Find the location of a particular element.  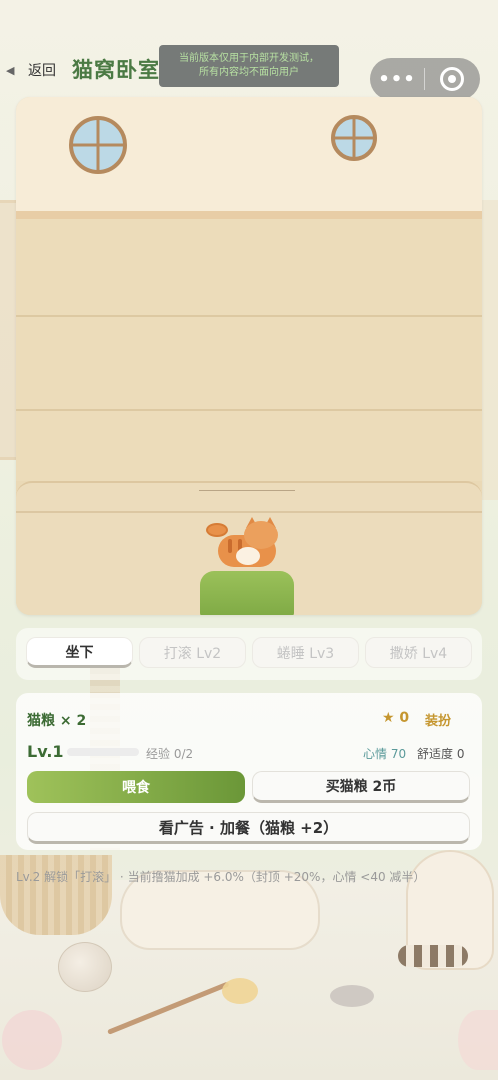

dev-notice-toast: 当前版本仅用于内部开发测试， 所有内容均不面向用户 is located at coordinates (249, 66).